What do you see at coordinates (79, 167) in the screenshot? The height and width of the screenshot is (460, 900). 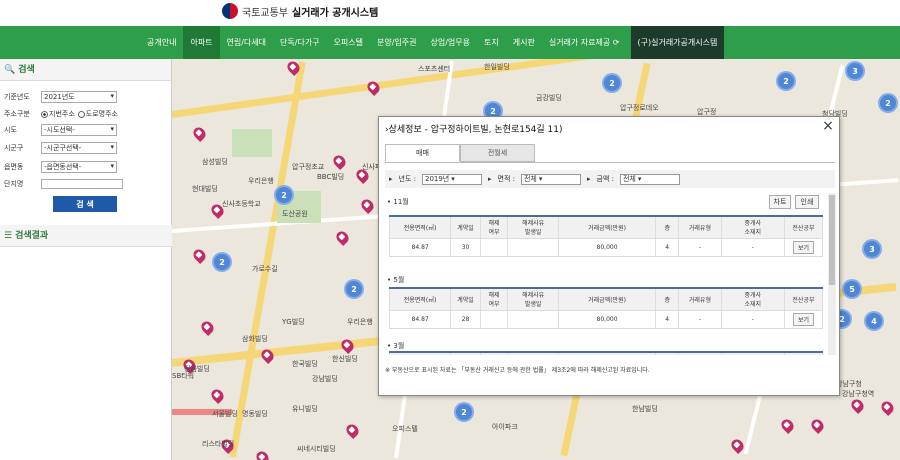 I see `dong-select: -읍면동선택-` at bounding box center [79, 167].